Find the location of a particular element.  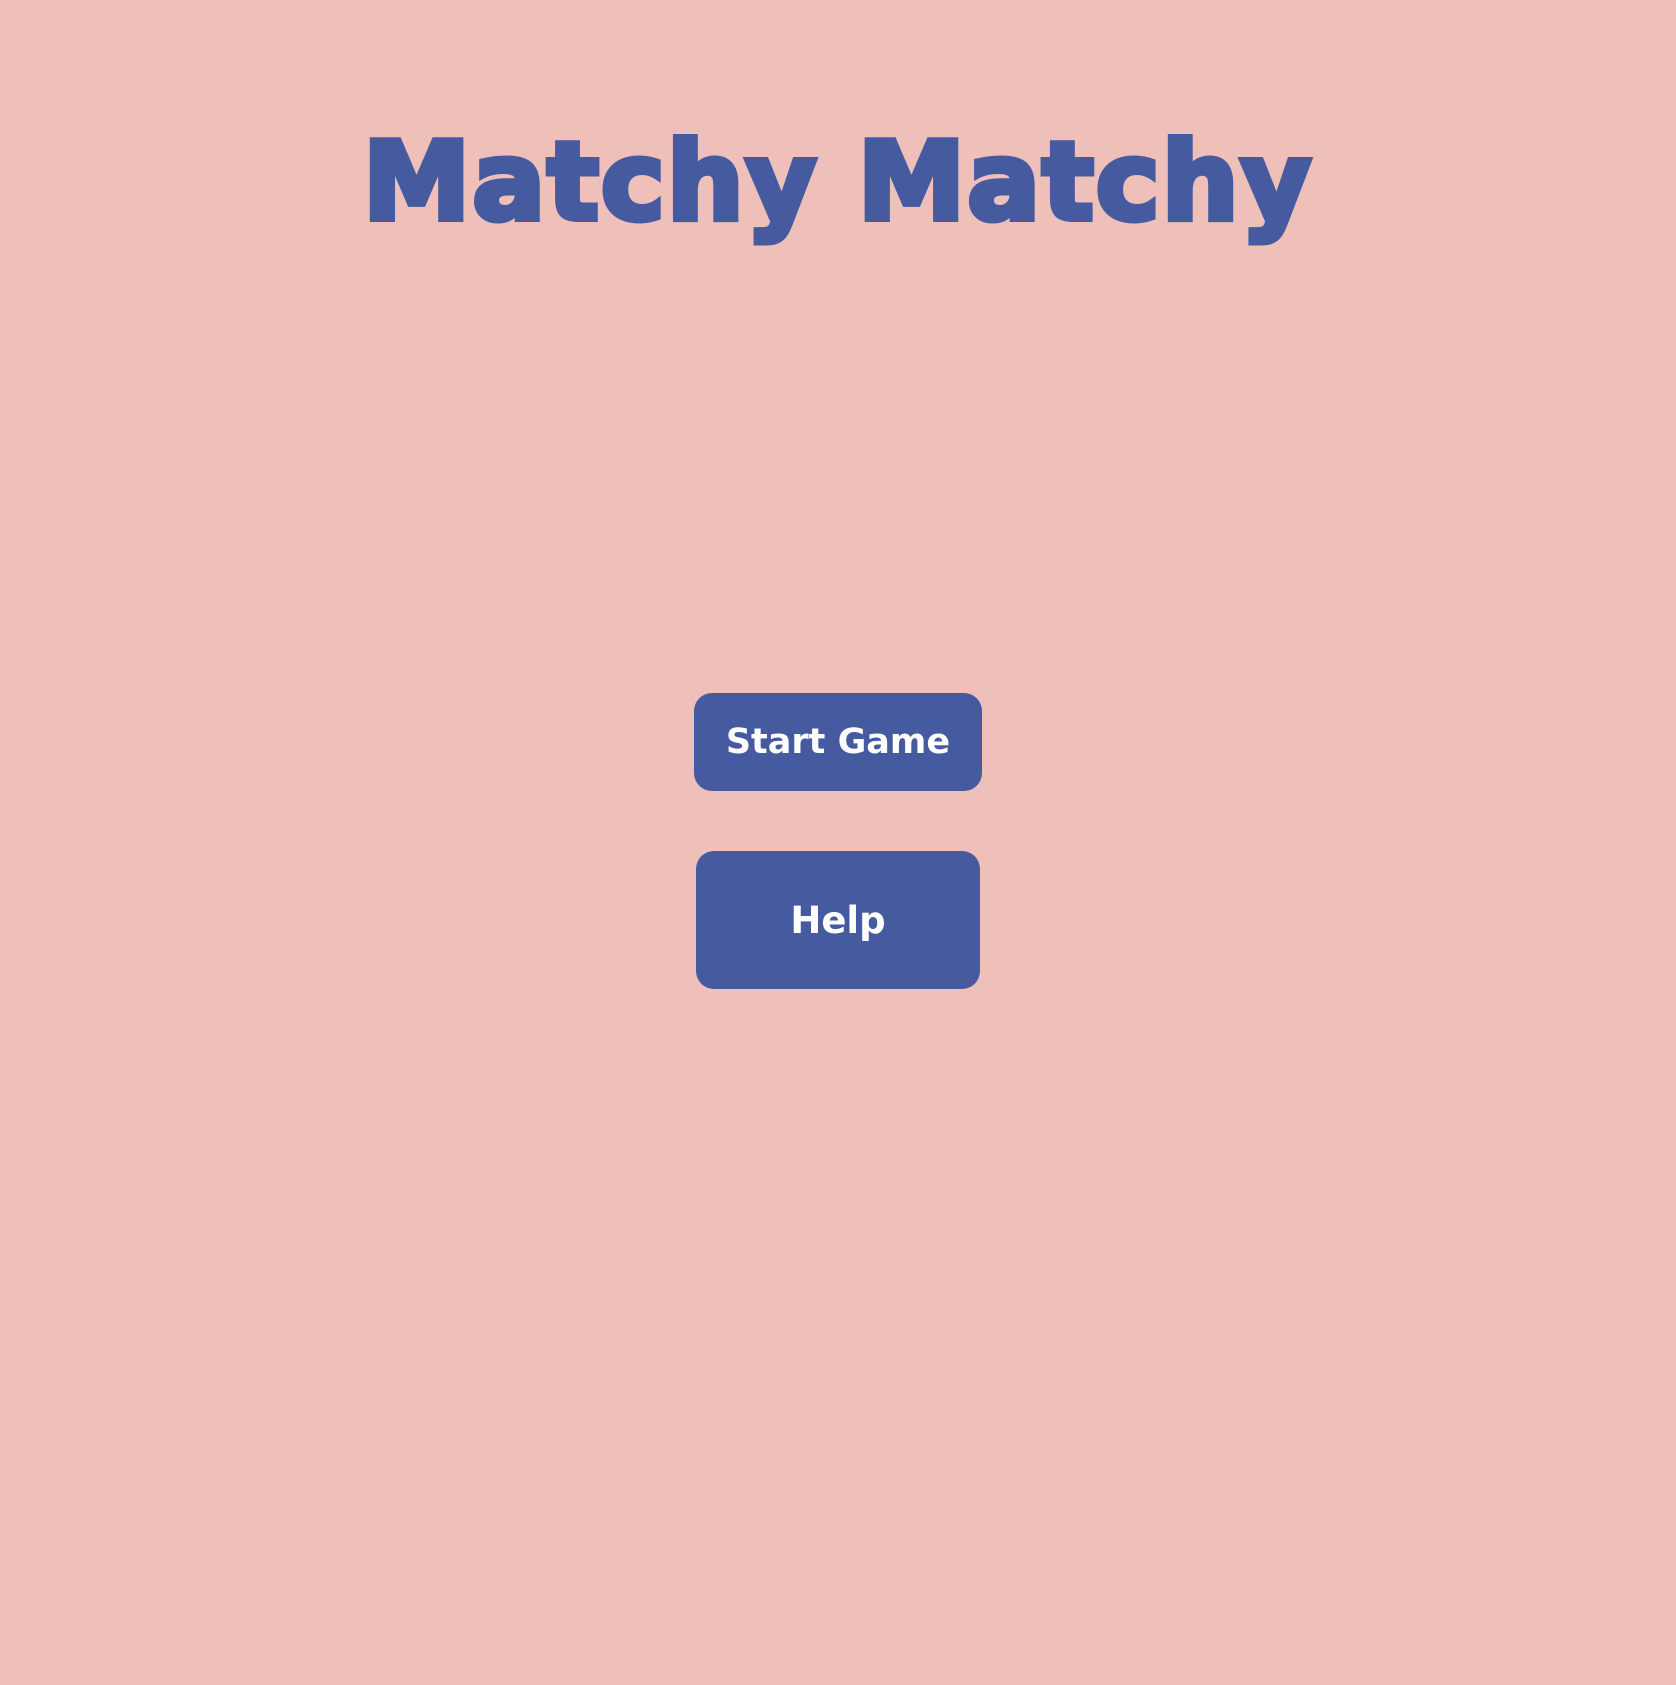

help-label: Help is located at coordinates (838, 920).